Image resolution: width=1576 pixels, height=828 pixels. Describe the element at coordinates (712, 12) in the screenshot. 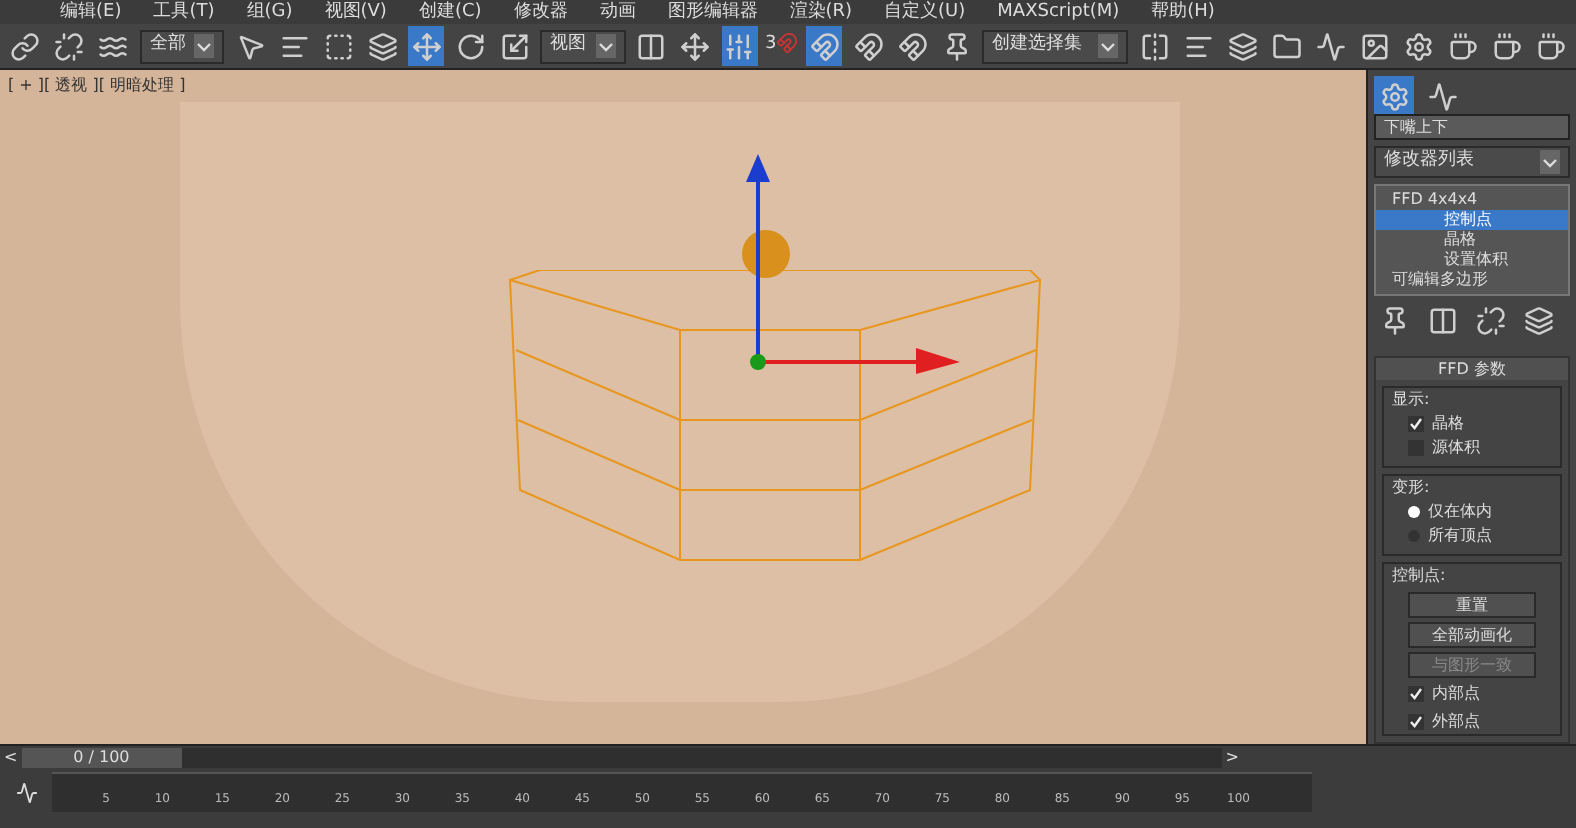

I see `menu-item: 图形编辑器` at that location.